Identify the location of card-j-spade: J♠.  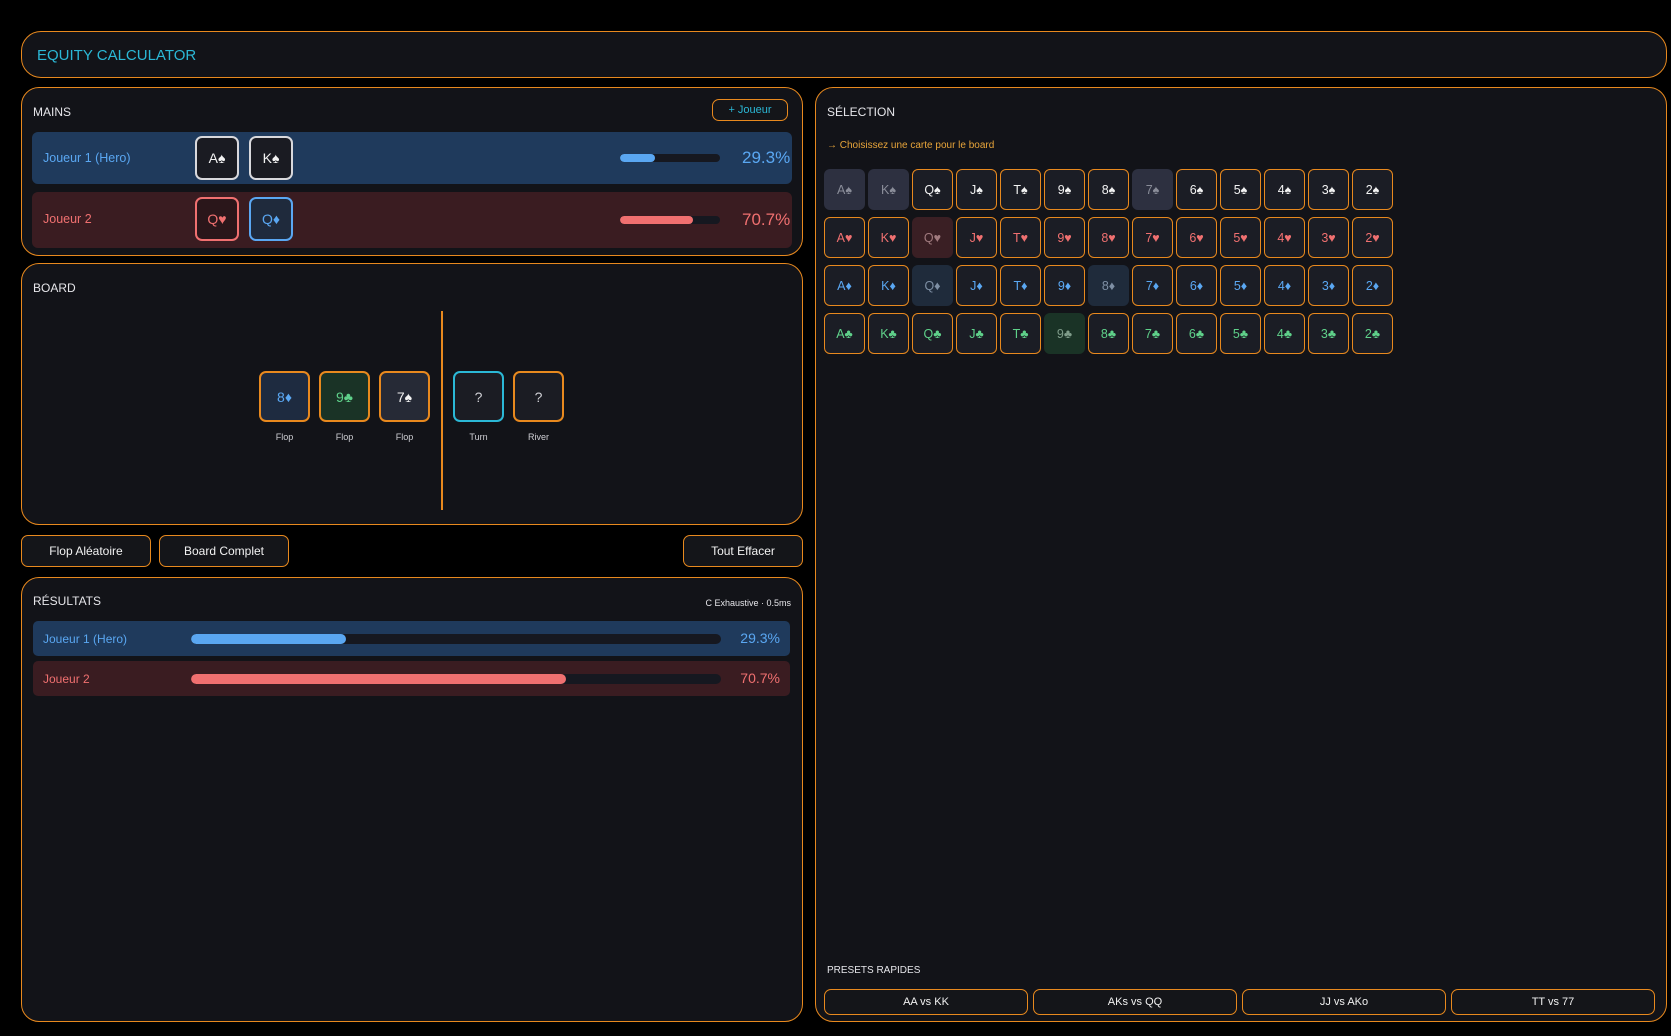
(976, 189).